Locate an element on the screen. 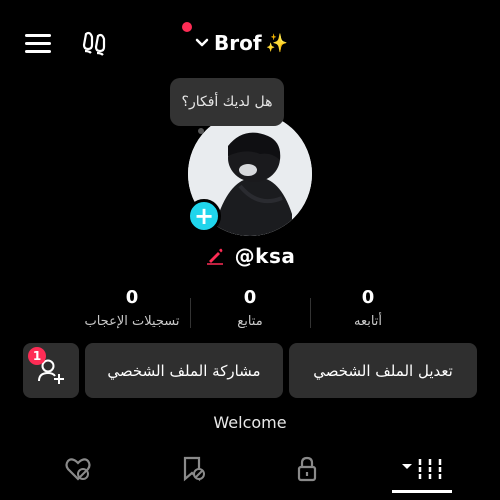  share-profile-button: مشاركة الملف الشخصي is located at coordinates (184, 370).